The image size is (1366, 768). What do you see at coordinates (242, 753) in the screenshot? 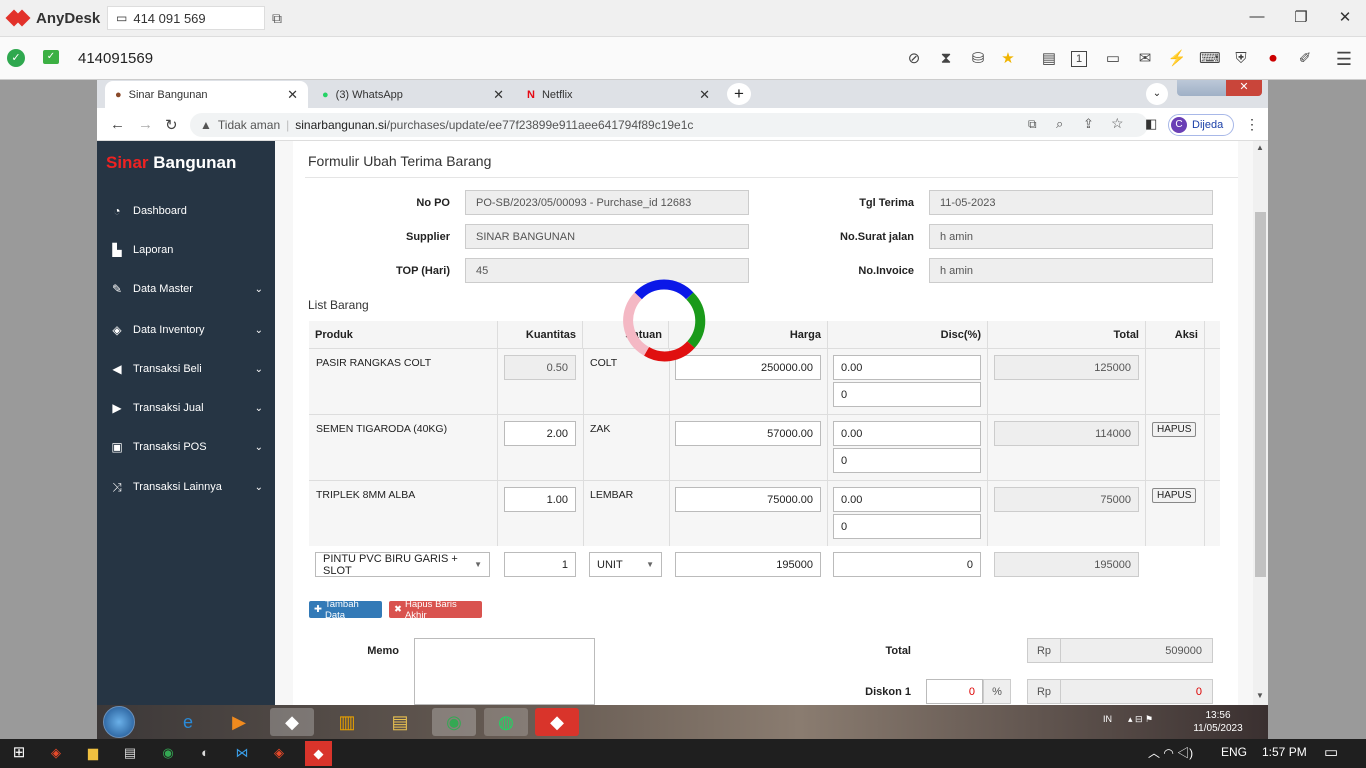
I see `vscode-icon: ⋈` at bounding box center [242, 753].